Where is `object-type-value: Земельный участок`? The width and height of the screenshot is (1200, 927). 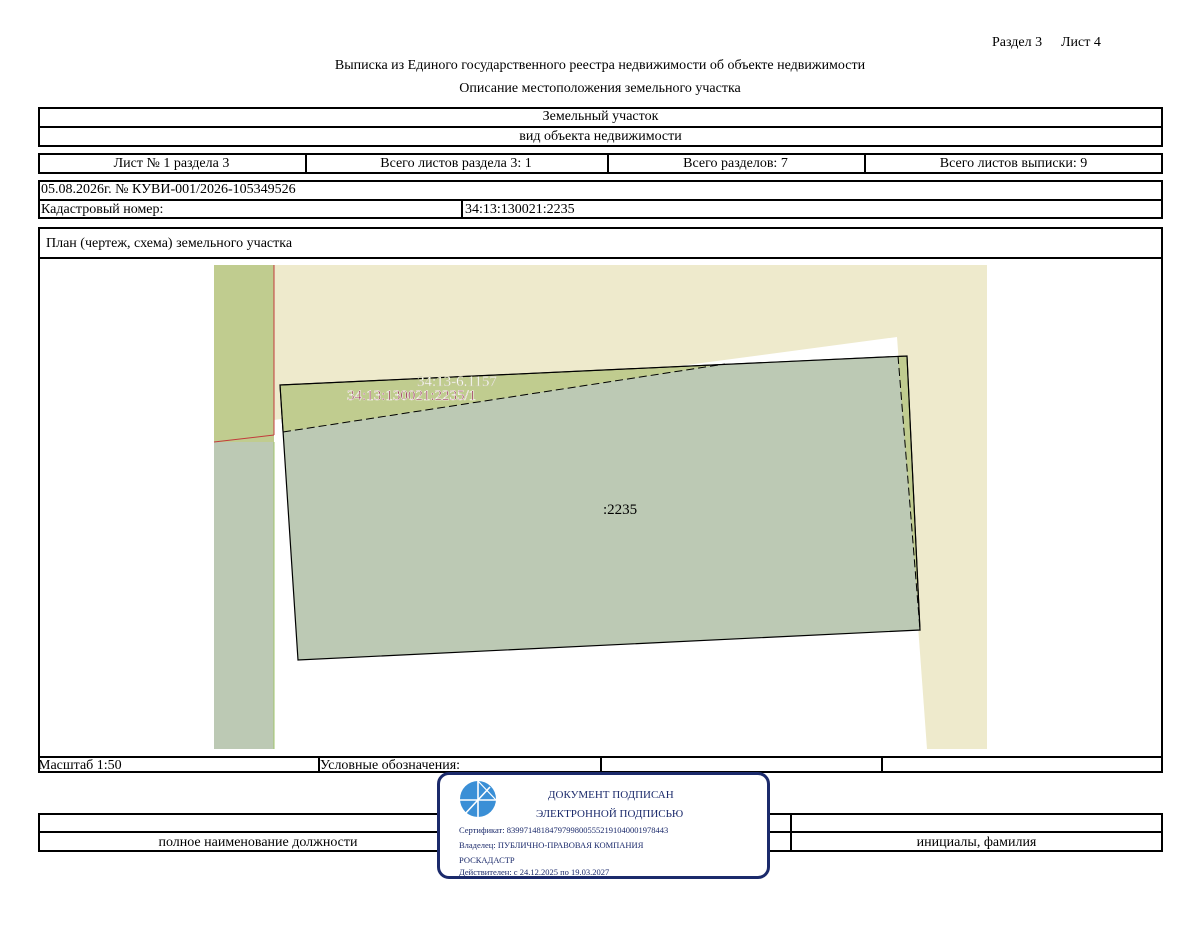
object-type-value: Земельный участок is located at coordinates (600, 116).